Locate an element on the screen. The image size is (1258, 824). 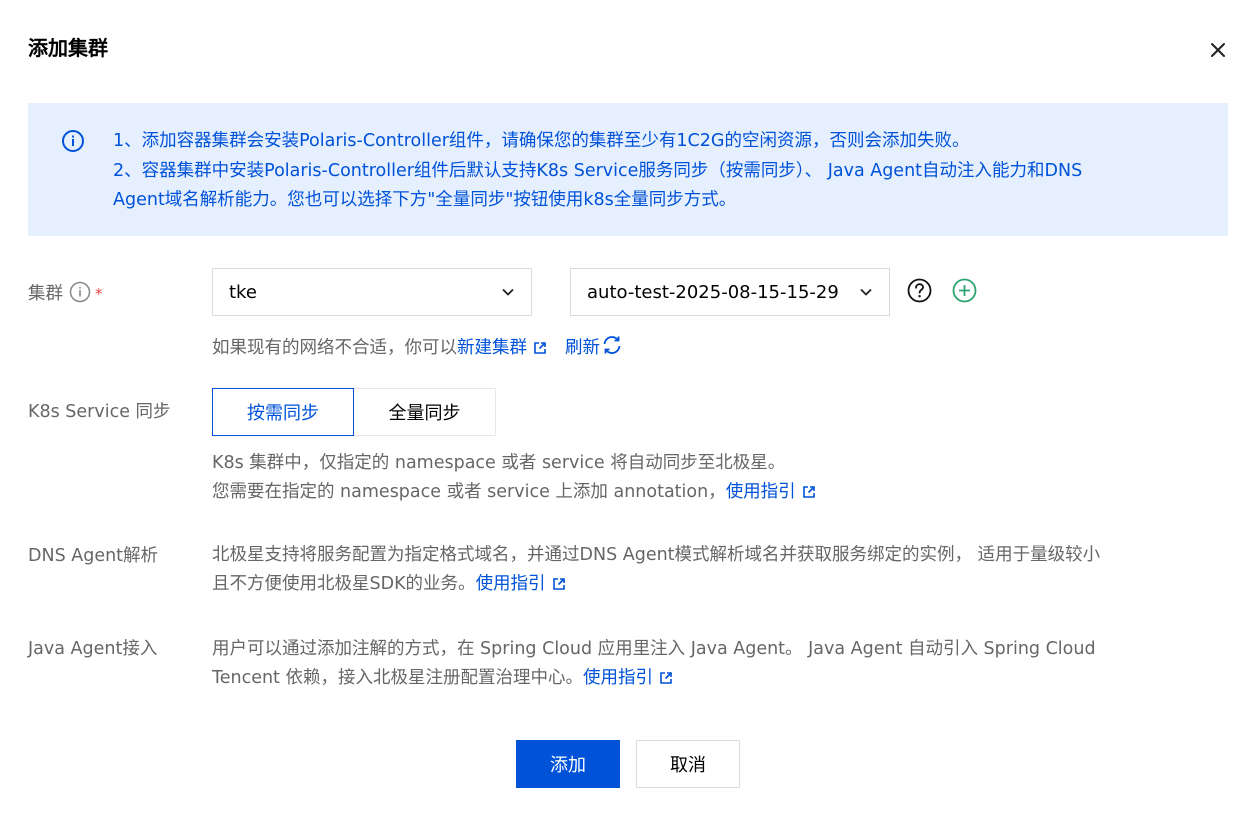
java-agent-desc-2: Tencent 依赖，接入北极星注册配置治理中心。使用指引 is located at coordinates (444, 679).